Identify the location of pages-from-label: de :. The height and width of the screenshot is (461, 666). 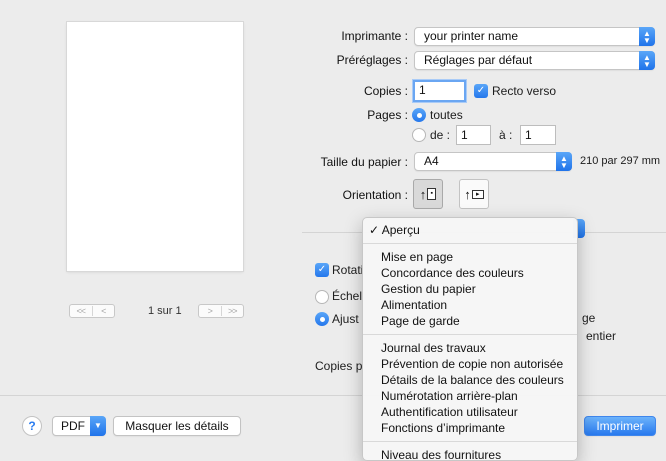
(440, 135).